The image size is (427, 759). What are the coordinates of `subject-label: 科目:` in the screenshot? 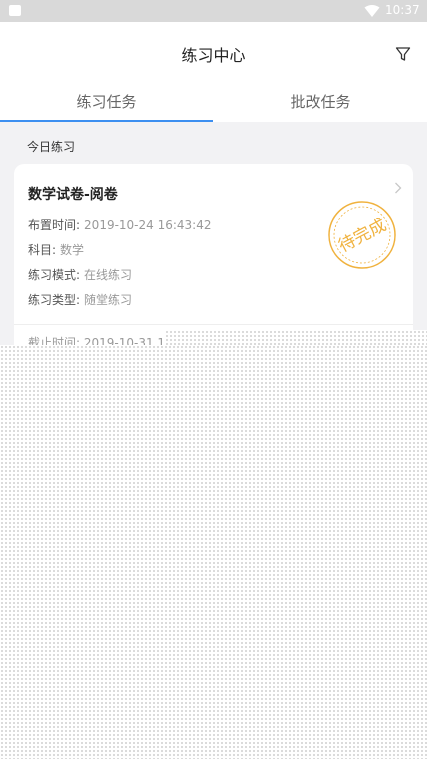 It's located at (42, 250).